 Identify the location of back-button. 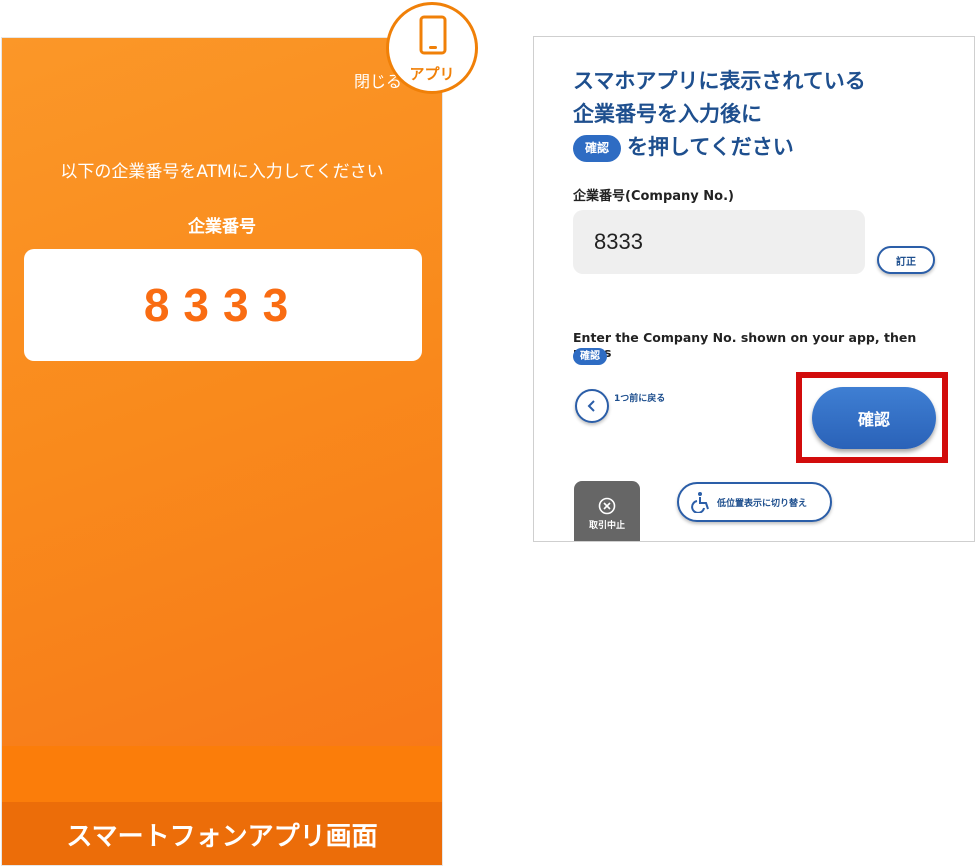
(592, 406).